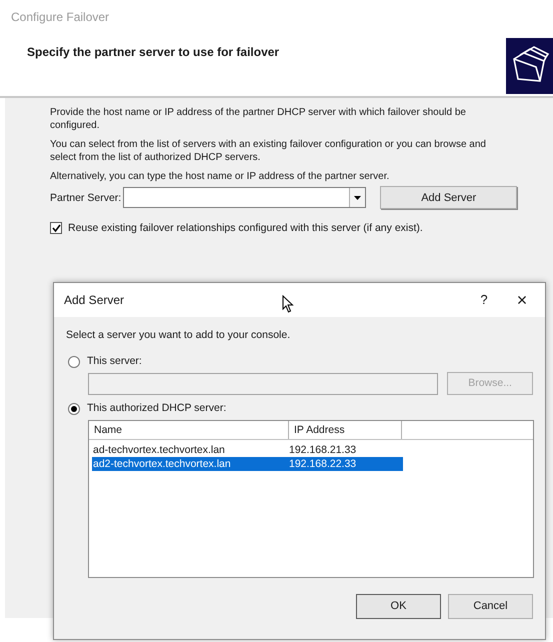 This screenshot has width=553, height=642. What do you see at coordinates (522, 300) in the screenshot?
I see `close-button: ×` at bounding box center [522, 300].